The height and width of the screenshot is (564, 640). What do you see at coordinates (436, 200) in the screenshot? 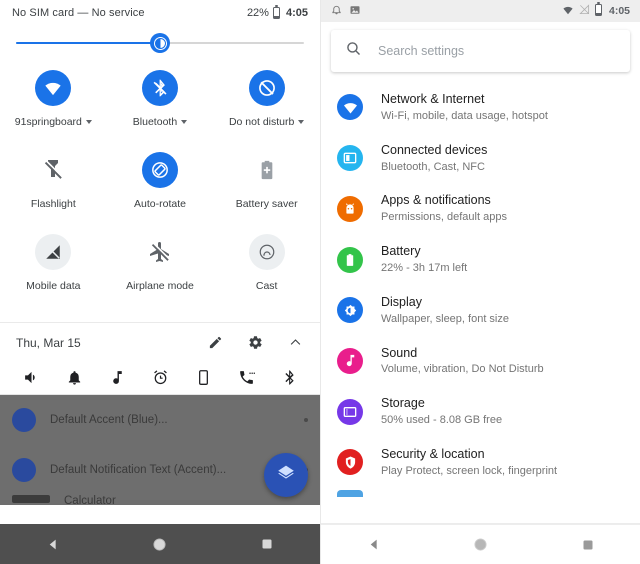
I see `settings-item-title: Apps & notifications` at bounding box center [436, 200].